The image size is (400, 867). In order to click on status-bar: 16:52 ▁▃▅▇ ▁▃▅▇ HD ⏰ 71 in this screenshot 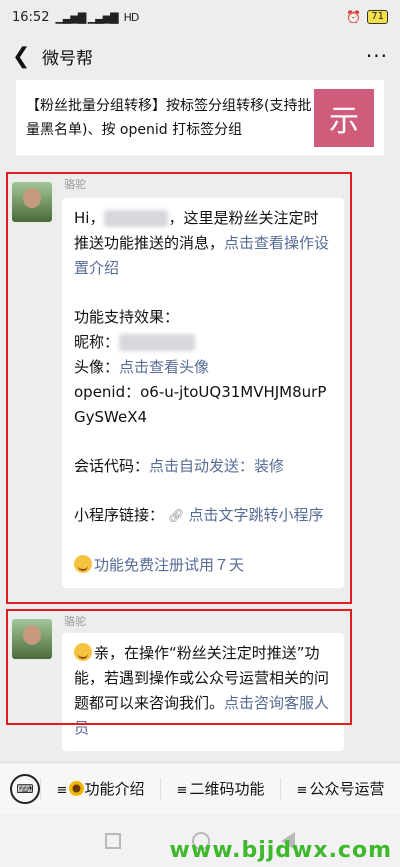, I will do `click(200, 17)`.